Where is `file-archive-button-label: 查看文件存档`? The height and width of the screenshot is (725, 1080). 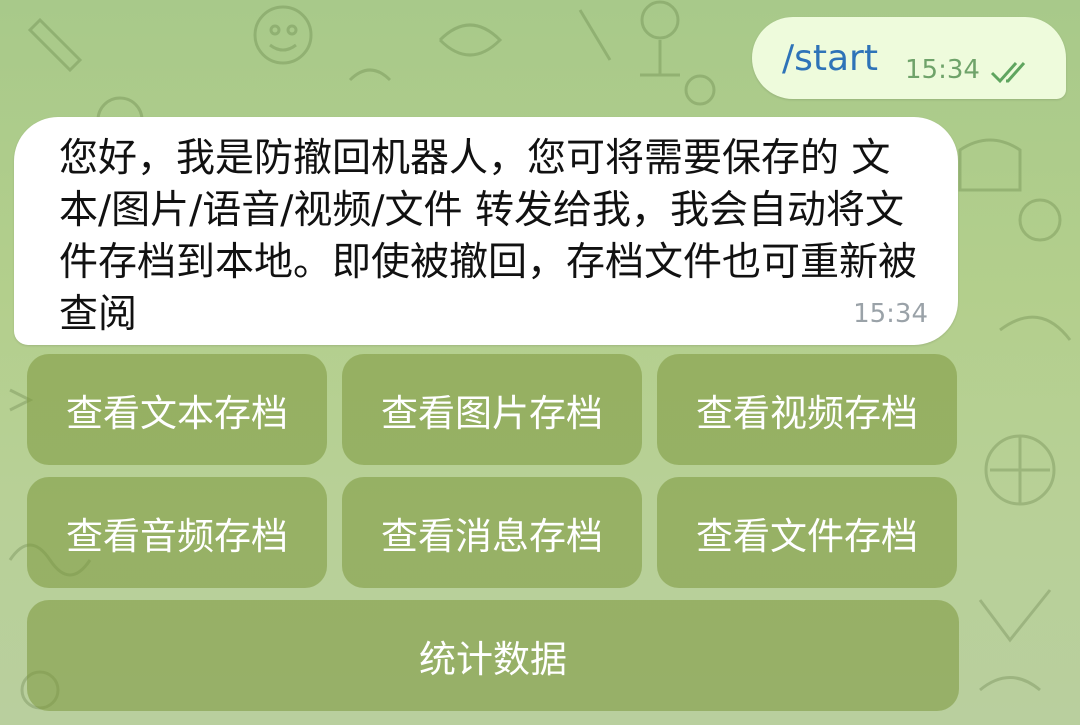
file-archive-button-label: 查看文件存档 is located at coordinates (807, 536).